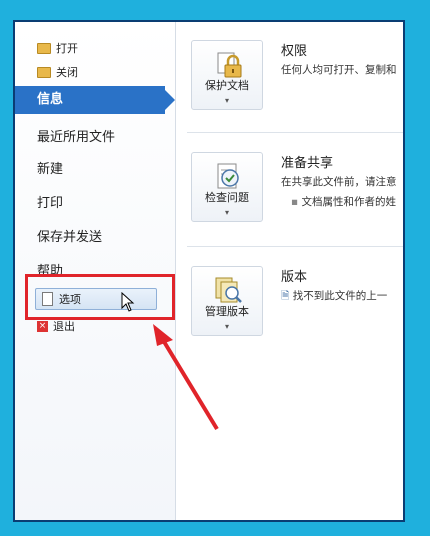 The image size is (430, 536). I want to click on exit-icon: ×, so click(42, 326).